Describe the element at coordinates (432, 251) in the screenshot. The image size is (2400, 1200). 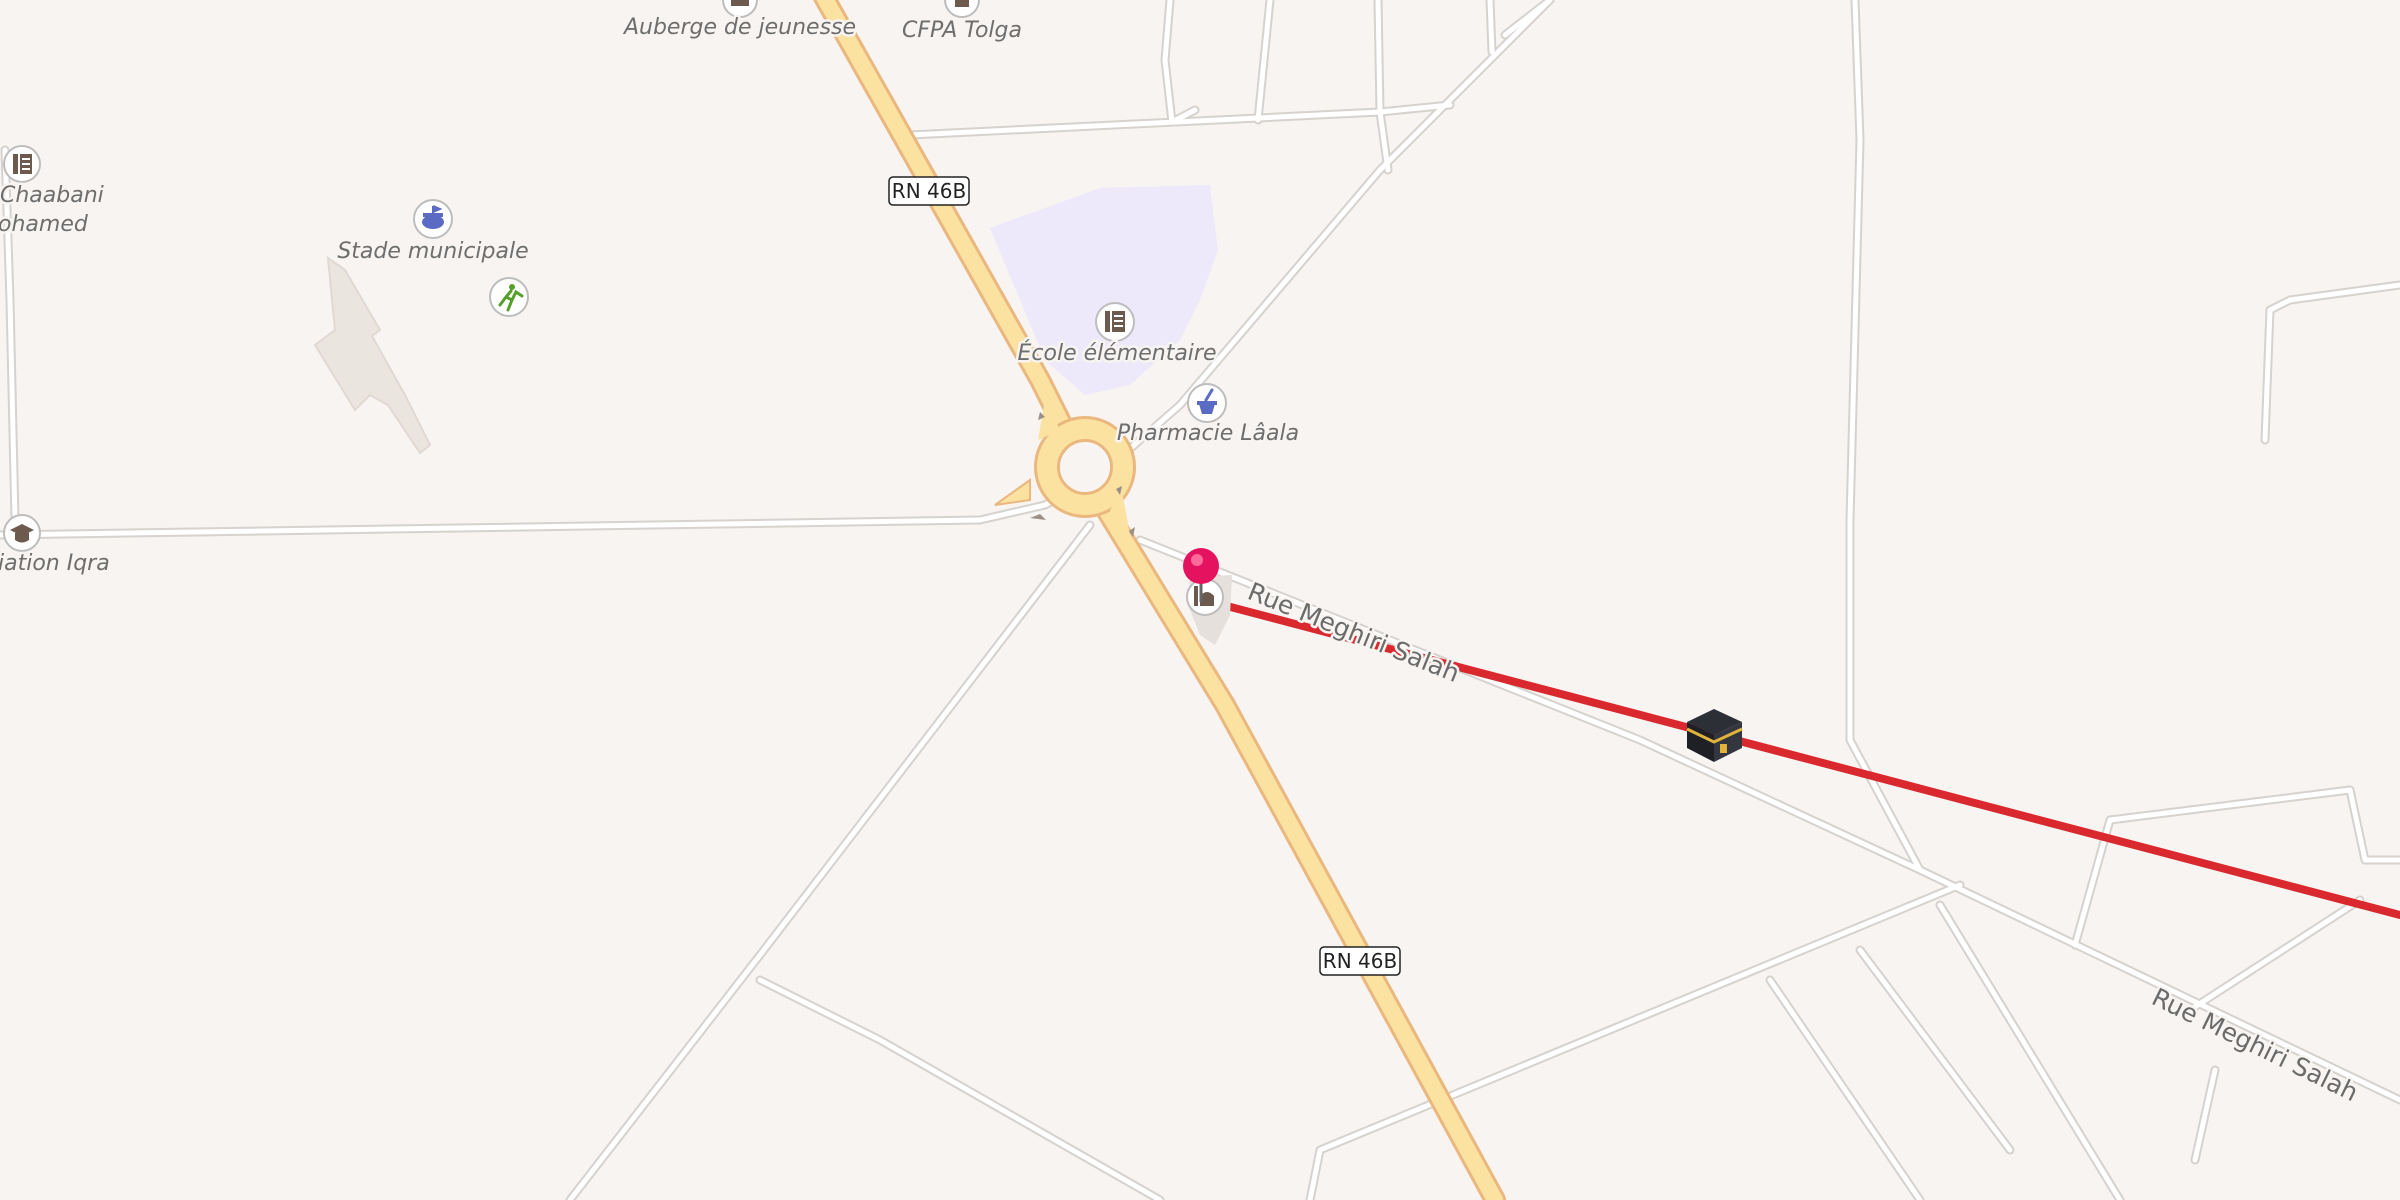
I see `svg-text: Stade municipale` at that location.